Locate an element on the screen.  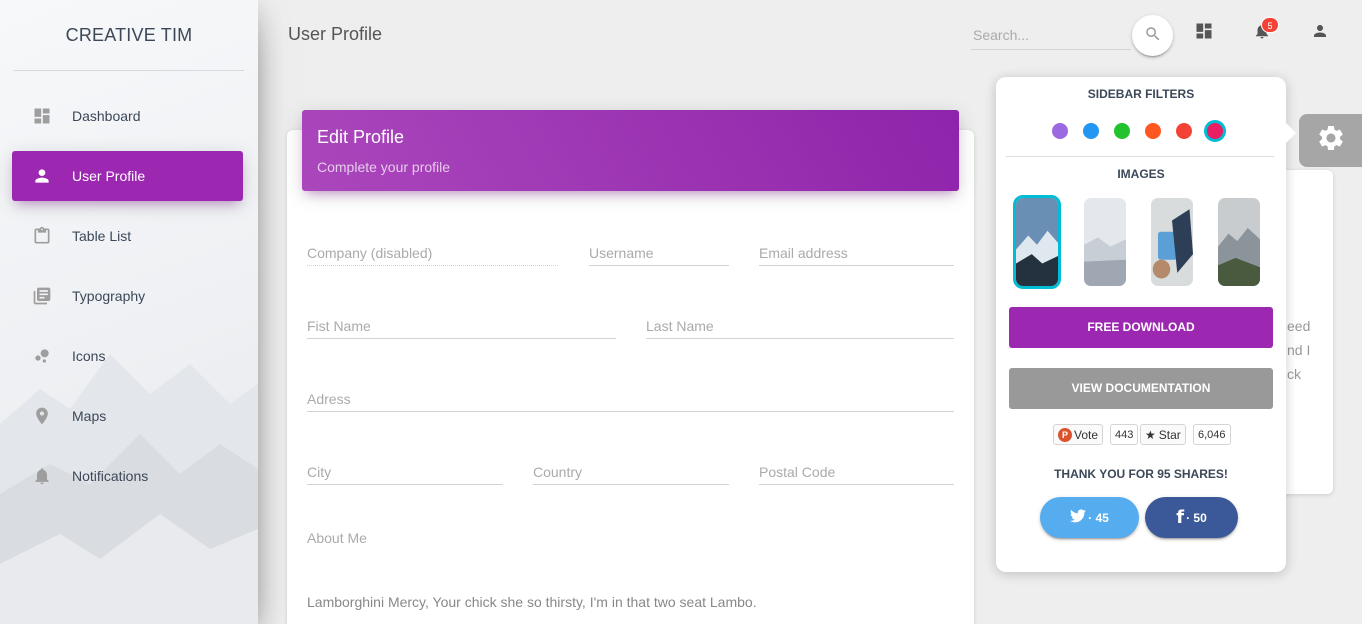
sidebar-item-typography: Typography is located at coordinates (127, 296).